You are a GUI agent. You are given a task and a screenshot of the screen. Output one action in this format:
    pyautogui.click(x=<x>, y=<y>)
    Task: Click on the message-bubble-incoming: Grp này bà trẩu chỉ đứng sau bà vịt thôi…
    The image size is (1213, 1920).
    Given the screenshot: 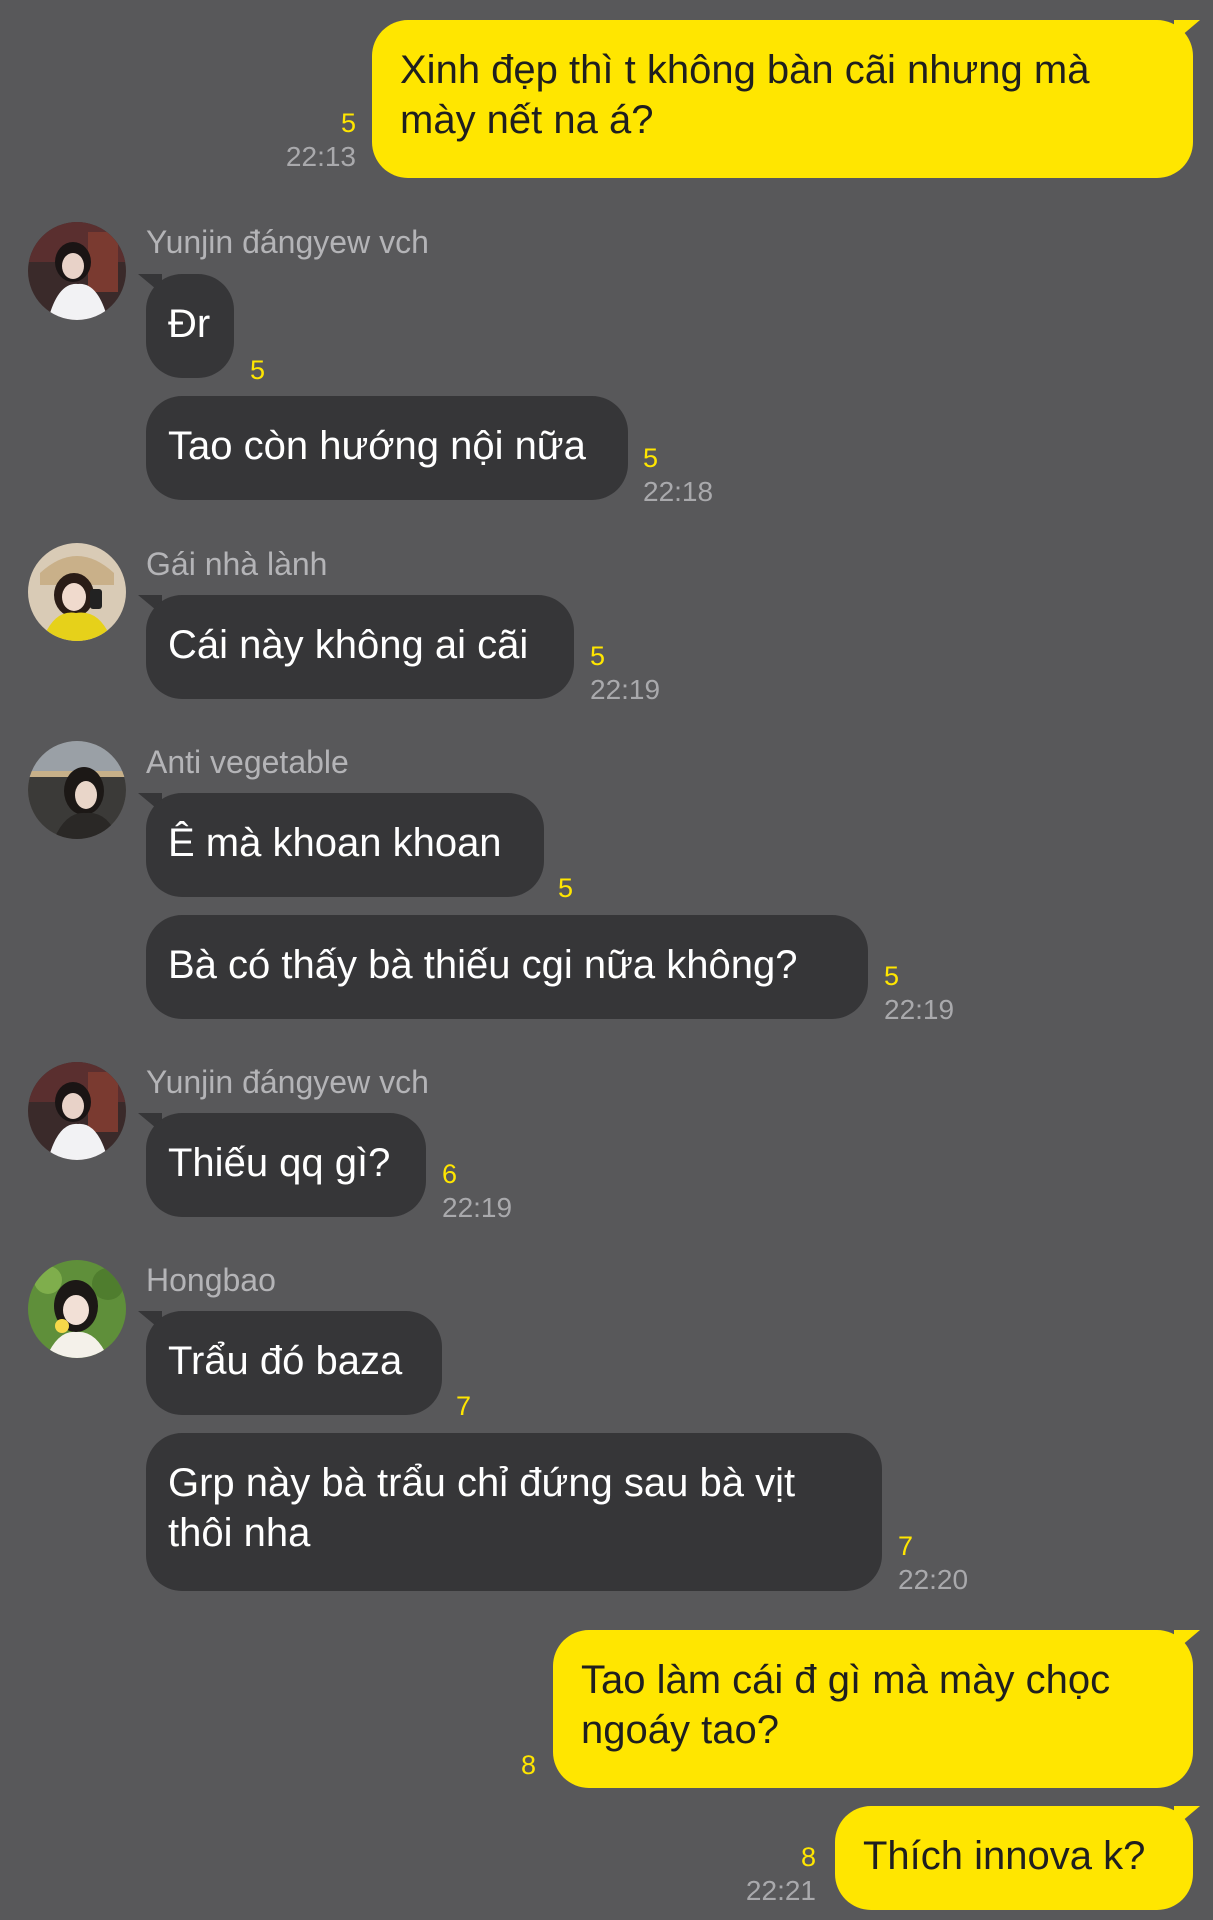 What is the action you would take?
    pyautogui.click(x=514, y=1512)
    